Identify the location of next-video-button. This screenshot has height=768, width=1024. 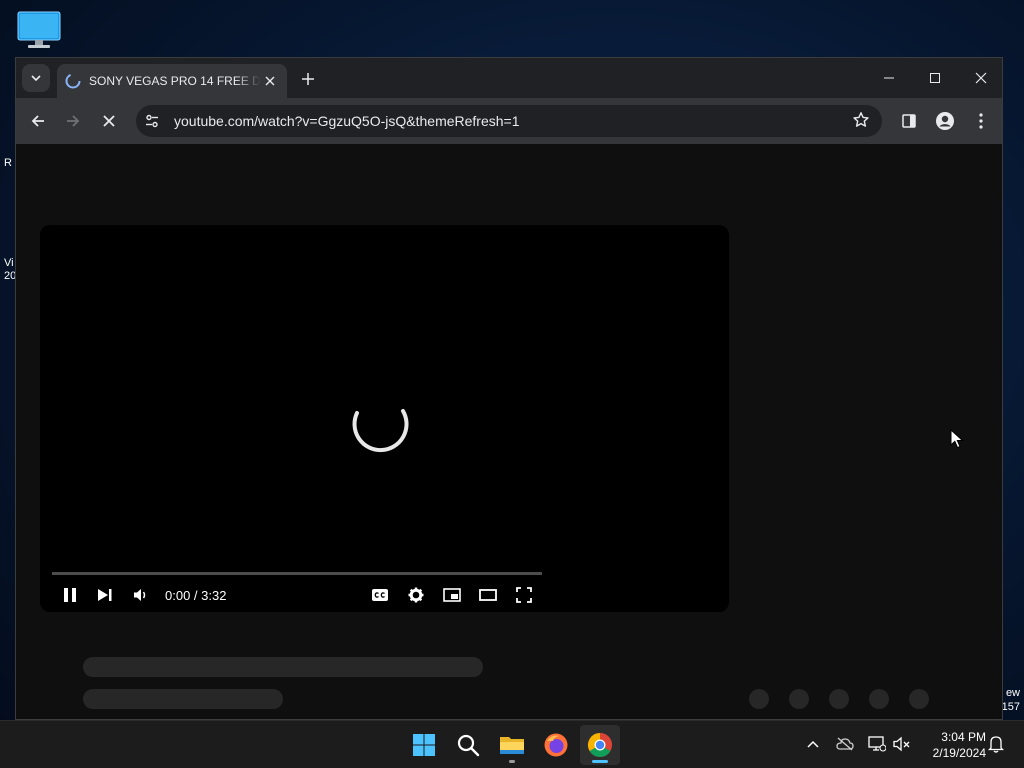
(105, 595).